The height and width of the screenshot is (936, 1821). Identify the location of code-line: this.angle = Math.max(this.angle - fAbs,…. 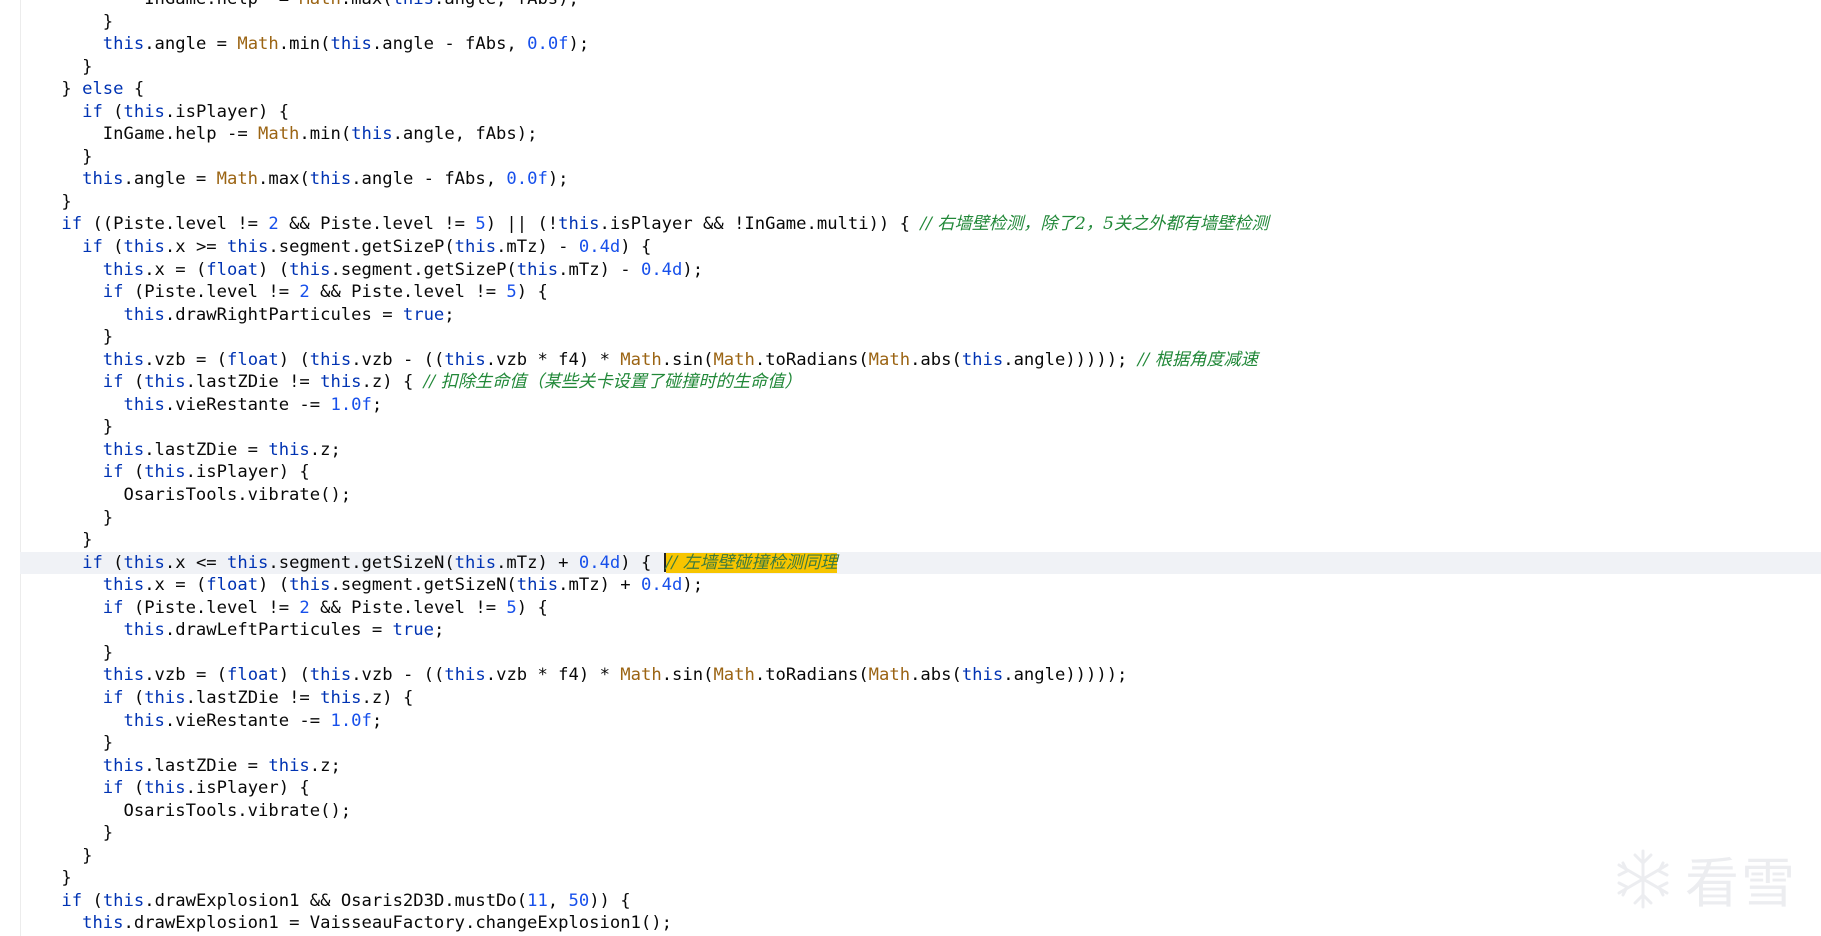
(920, 179).